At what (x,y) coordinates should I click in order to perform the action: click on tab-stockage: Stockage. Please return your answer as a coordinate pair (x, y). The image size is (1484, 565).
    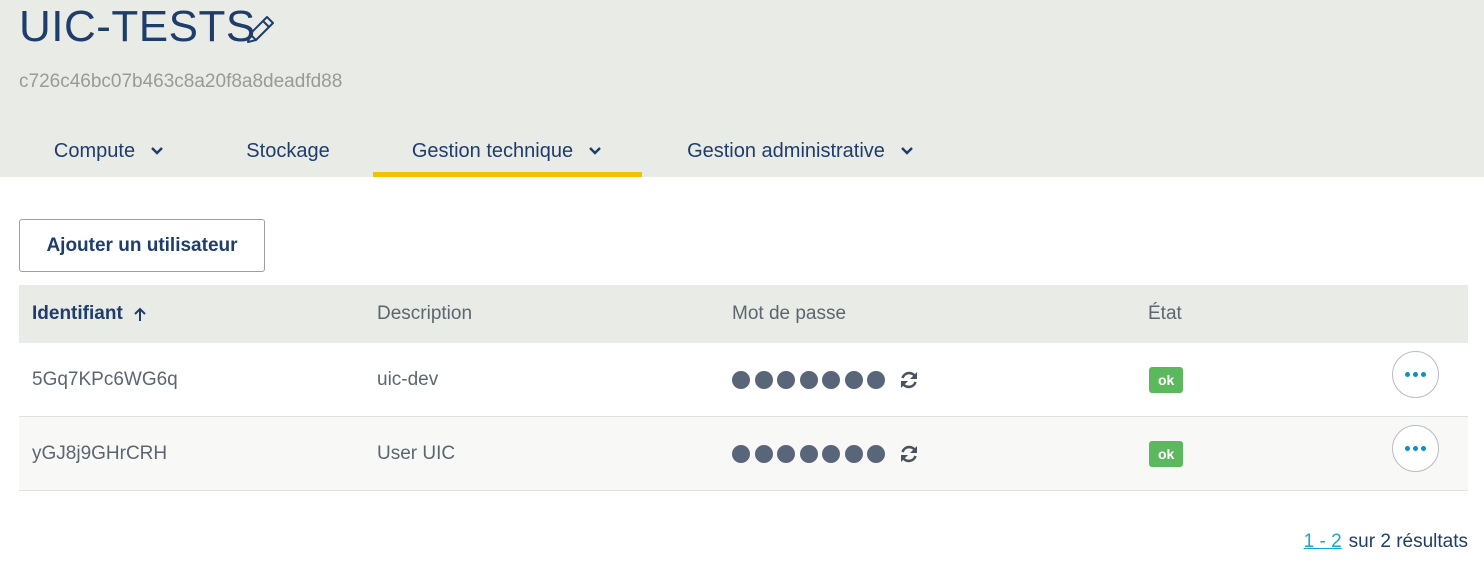
    Looking at the image, I should click on (288, 151).